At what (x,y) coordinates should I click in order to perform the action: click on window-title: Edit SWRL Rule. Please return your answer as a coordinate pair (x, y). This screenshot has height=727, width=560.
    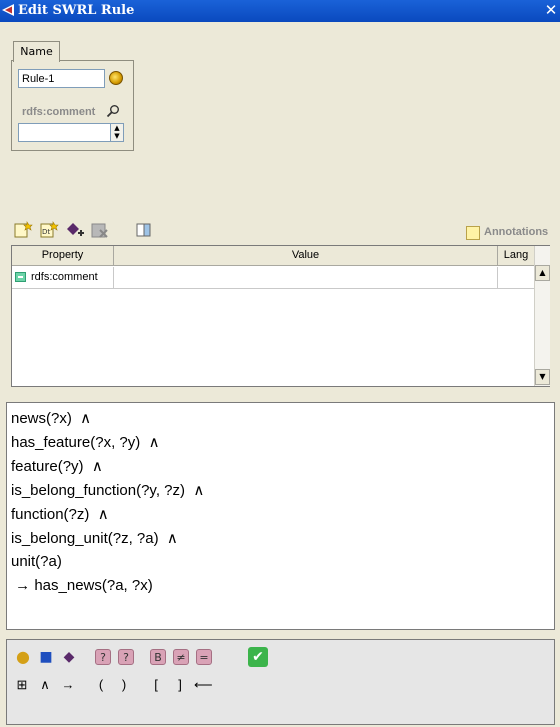
    Looking at the image, I should click on (76, 10).